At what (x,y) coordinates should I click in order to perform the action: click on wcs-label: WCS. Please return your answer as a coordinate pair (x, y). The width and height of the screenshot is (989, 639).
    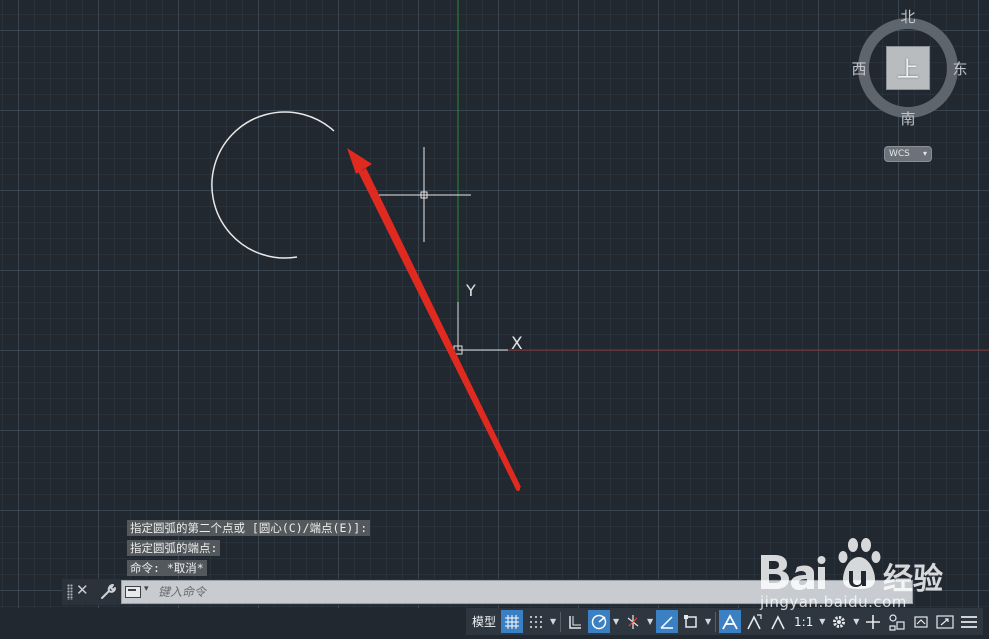
    Looking at the image, I should click on (899, 154).